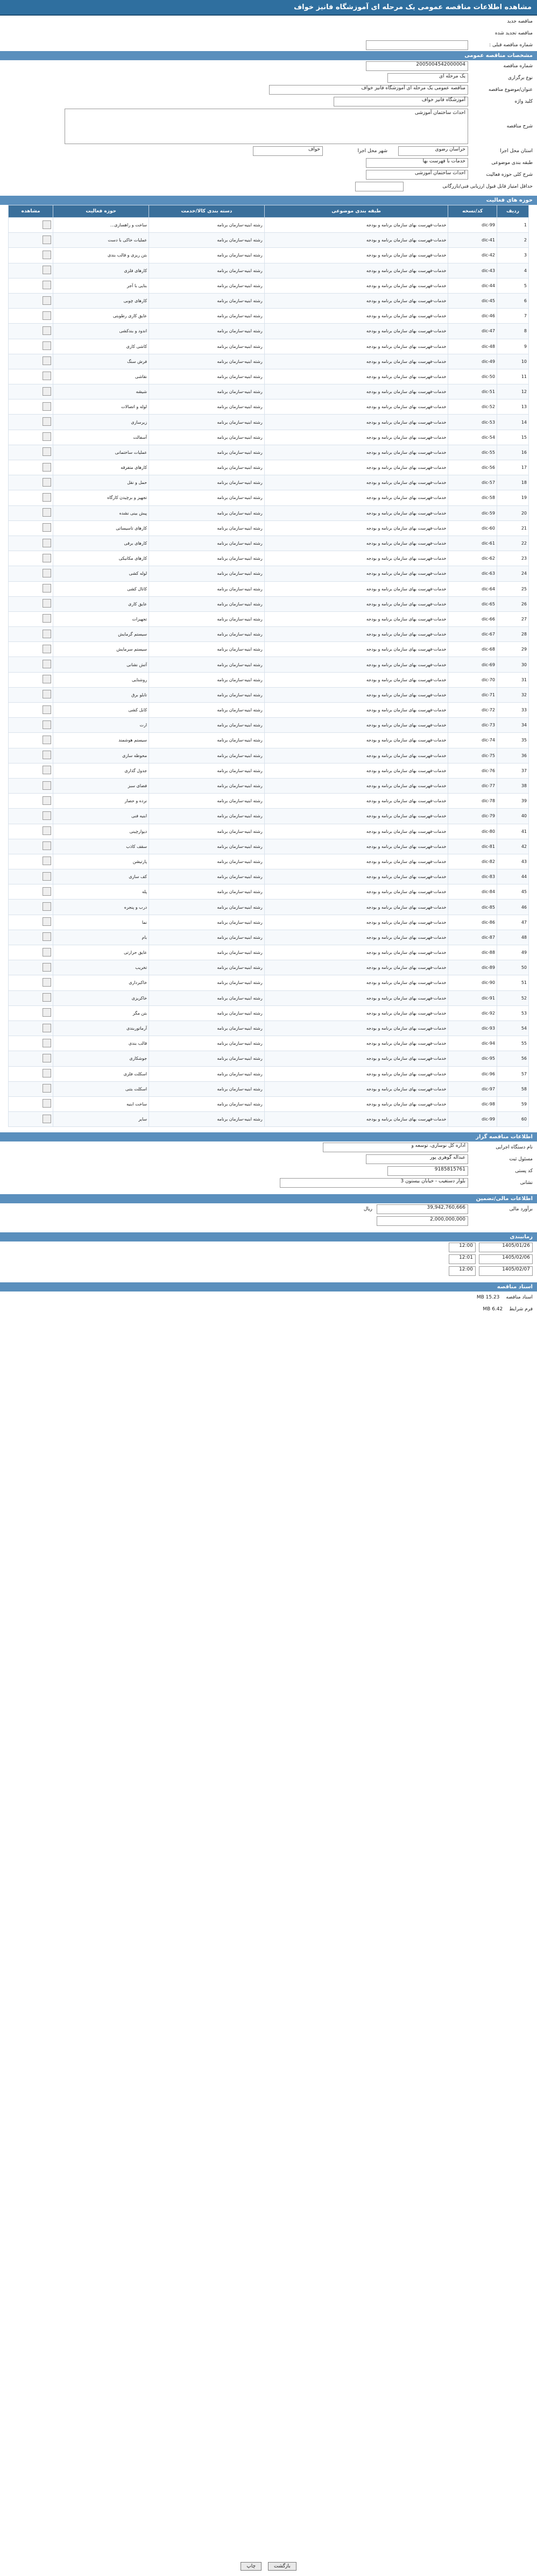 This screenshot has width=537, height=2576. Describe the element at coordinates (282, 2566) in the screenshot. I see `return-button: بازگشت` at that location.